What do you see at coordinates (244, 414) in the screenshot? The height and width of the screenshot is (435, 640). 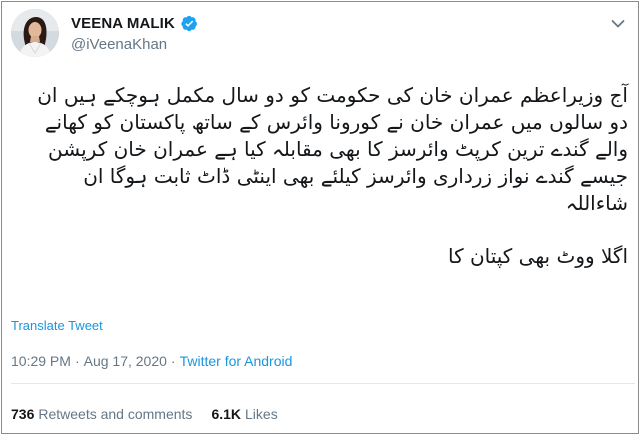 I see `likes-stat: 6.1K Likes` at bounding box center [244, 414].